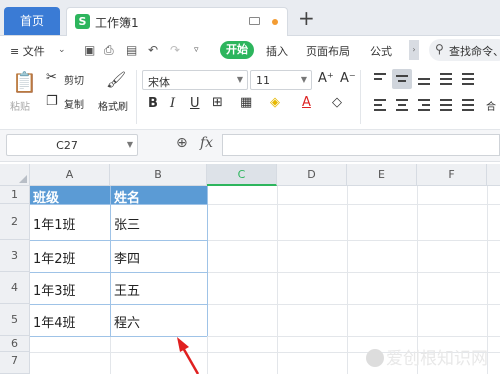  I want to click on arrow-shaft, so click(190, 359).